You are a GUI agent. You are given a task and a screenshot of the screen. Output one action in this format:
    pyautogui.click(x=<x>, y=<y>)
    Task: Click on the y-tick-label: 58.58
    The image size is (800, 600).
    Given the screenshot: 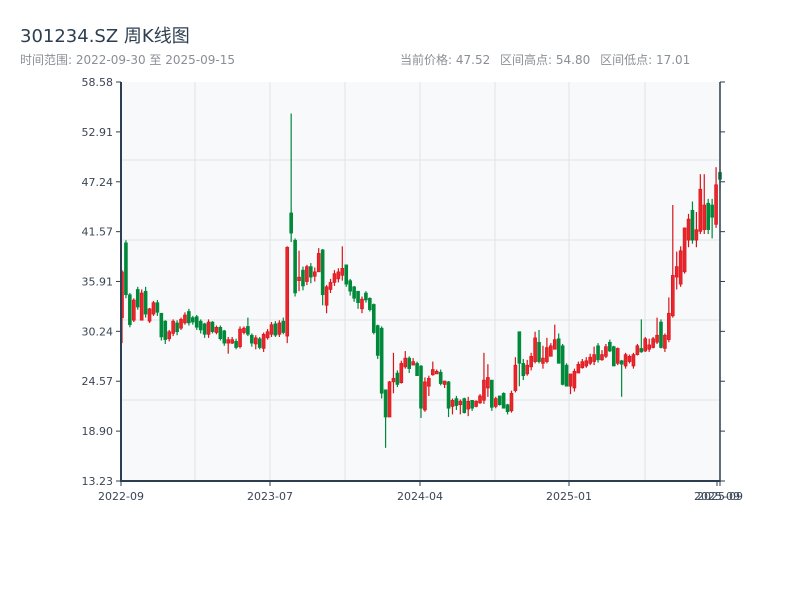 What is the action you would take?
    pyautogui.click(x=98, y=82)
    